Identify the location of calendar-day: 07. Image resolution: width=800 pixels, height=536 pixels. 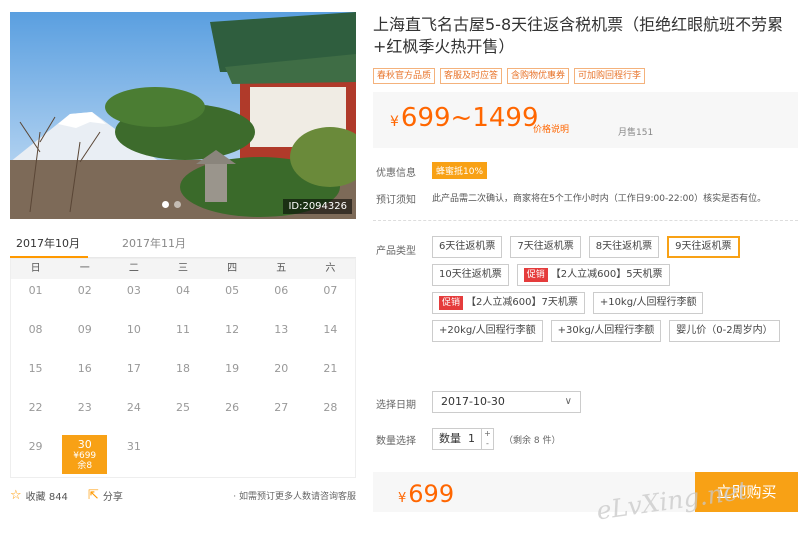
(330, 298).